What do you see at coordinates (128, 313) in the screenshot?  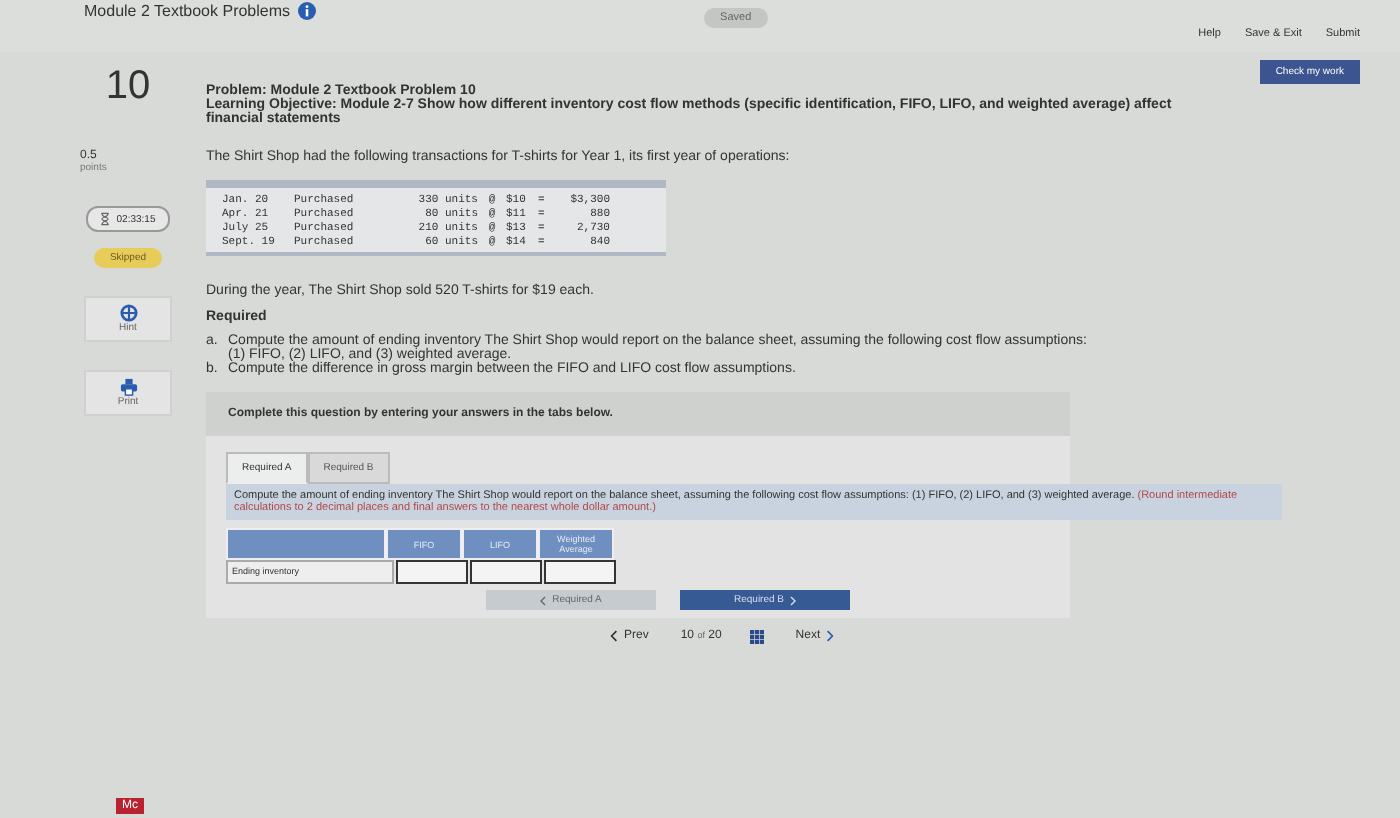 I see `life-ring-icon` at bounding box center [128, 313].